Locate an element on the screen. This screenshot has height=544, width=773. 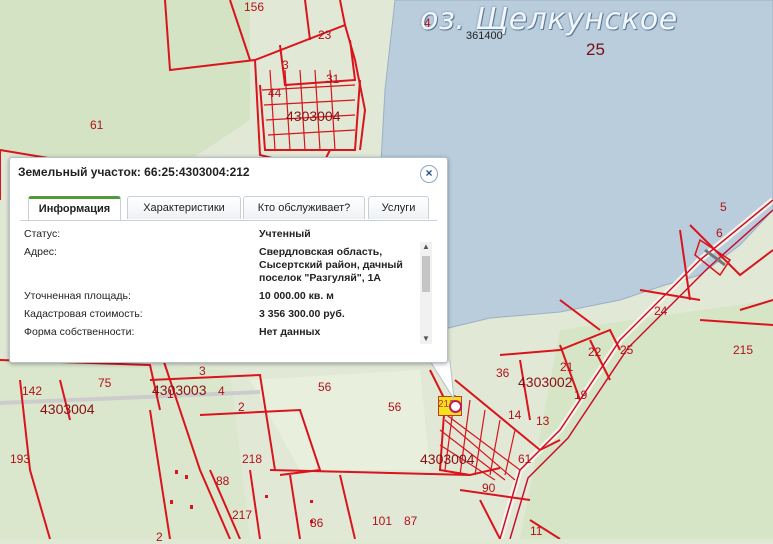
parcel-label: 11 is located at coordinates (536, 531).